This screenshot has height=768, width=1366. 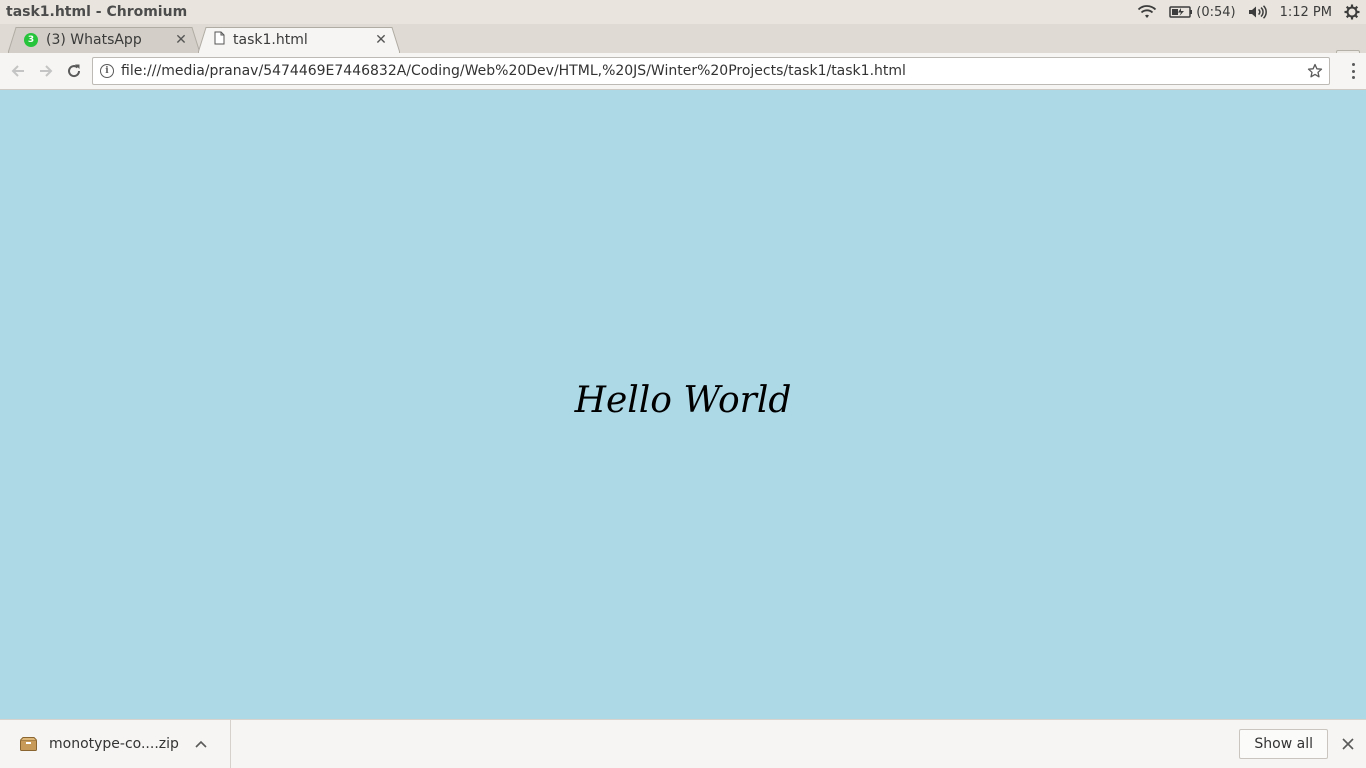 I want to click on show-all-button: Show all, so click(x=1283, y=744).